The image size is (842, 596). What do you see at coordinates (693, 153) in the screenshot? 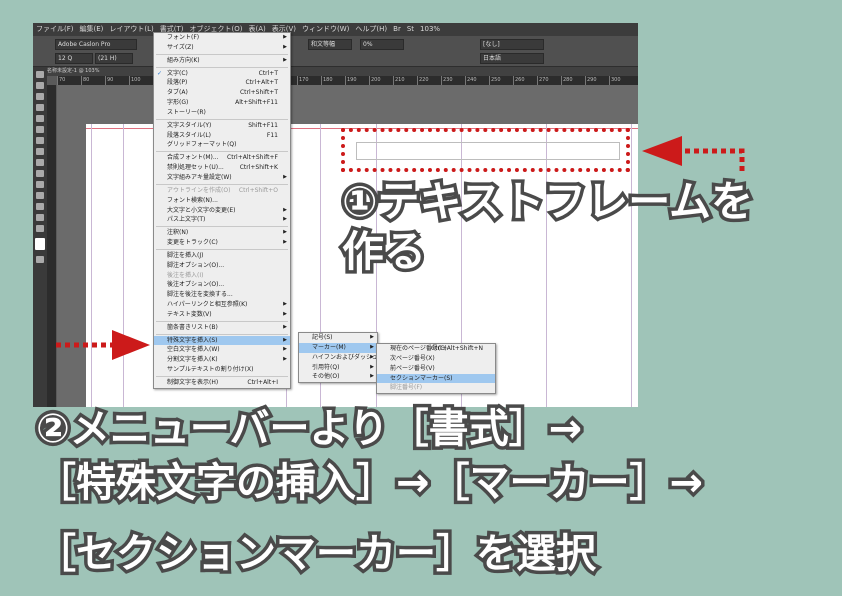
I see `arrow-to-frame` at bounding box center [693, 153].